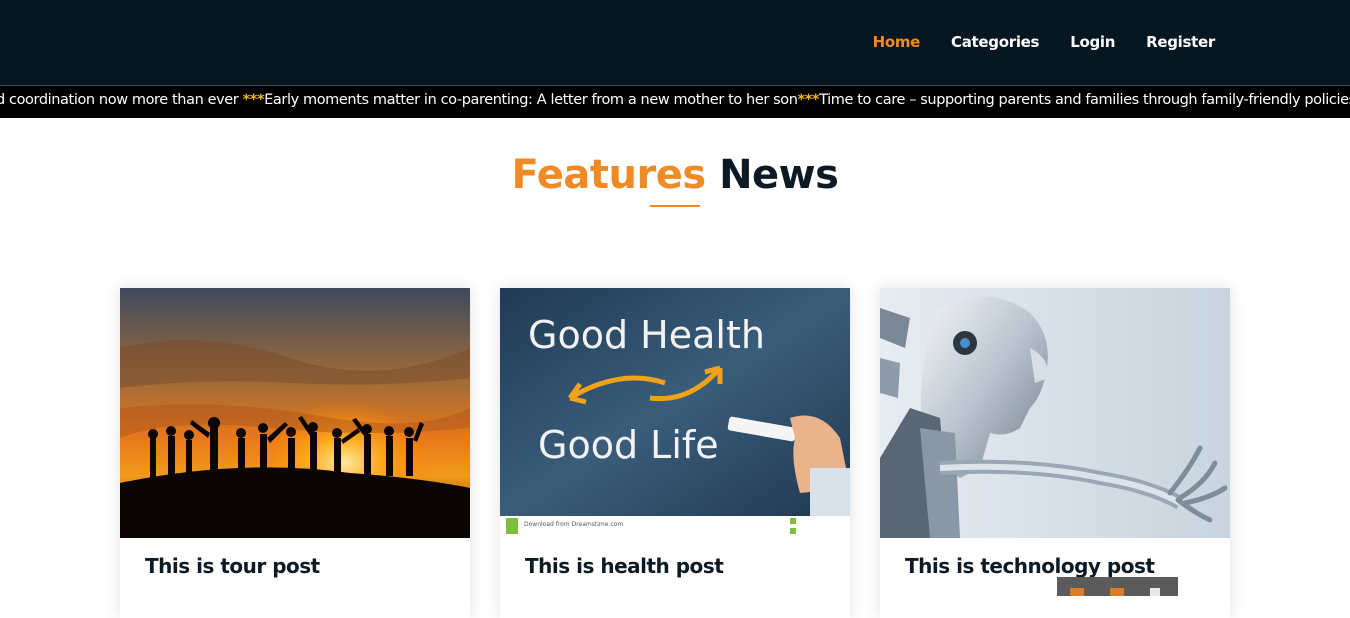 Image resolution: width=1350 pixels, height=618 pixels. What do you see at coordinates (646, 335) in the screenshot?
I see `board-line-1: Good Health` at bounding box center [646, 335].